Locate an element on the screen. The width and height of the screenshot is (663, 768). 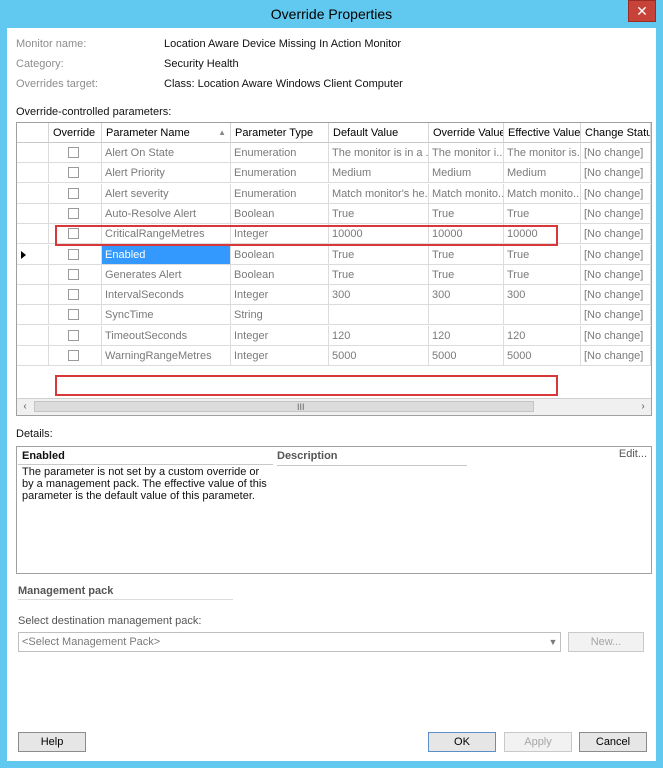
parameter-row-override: 120 is located at coordinates (466, 335).